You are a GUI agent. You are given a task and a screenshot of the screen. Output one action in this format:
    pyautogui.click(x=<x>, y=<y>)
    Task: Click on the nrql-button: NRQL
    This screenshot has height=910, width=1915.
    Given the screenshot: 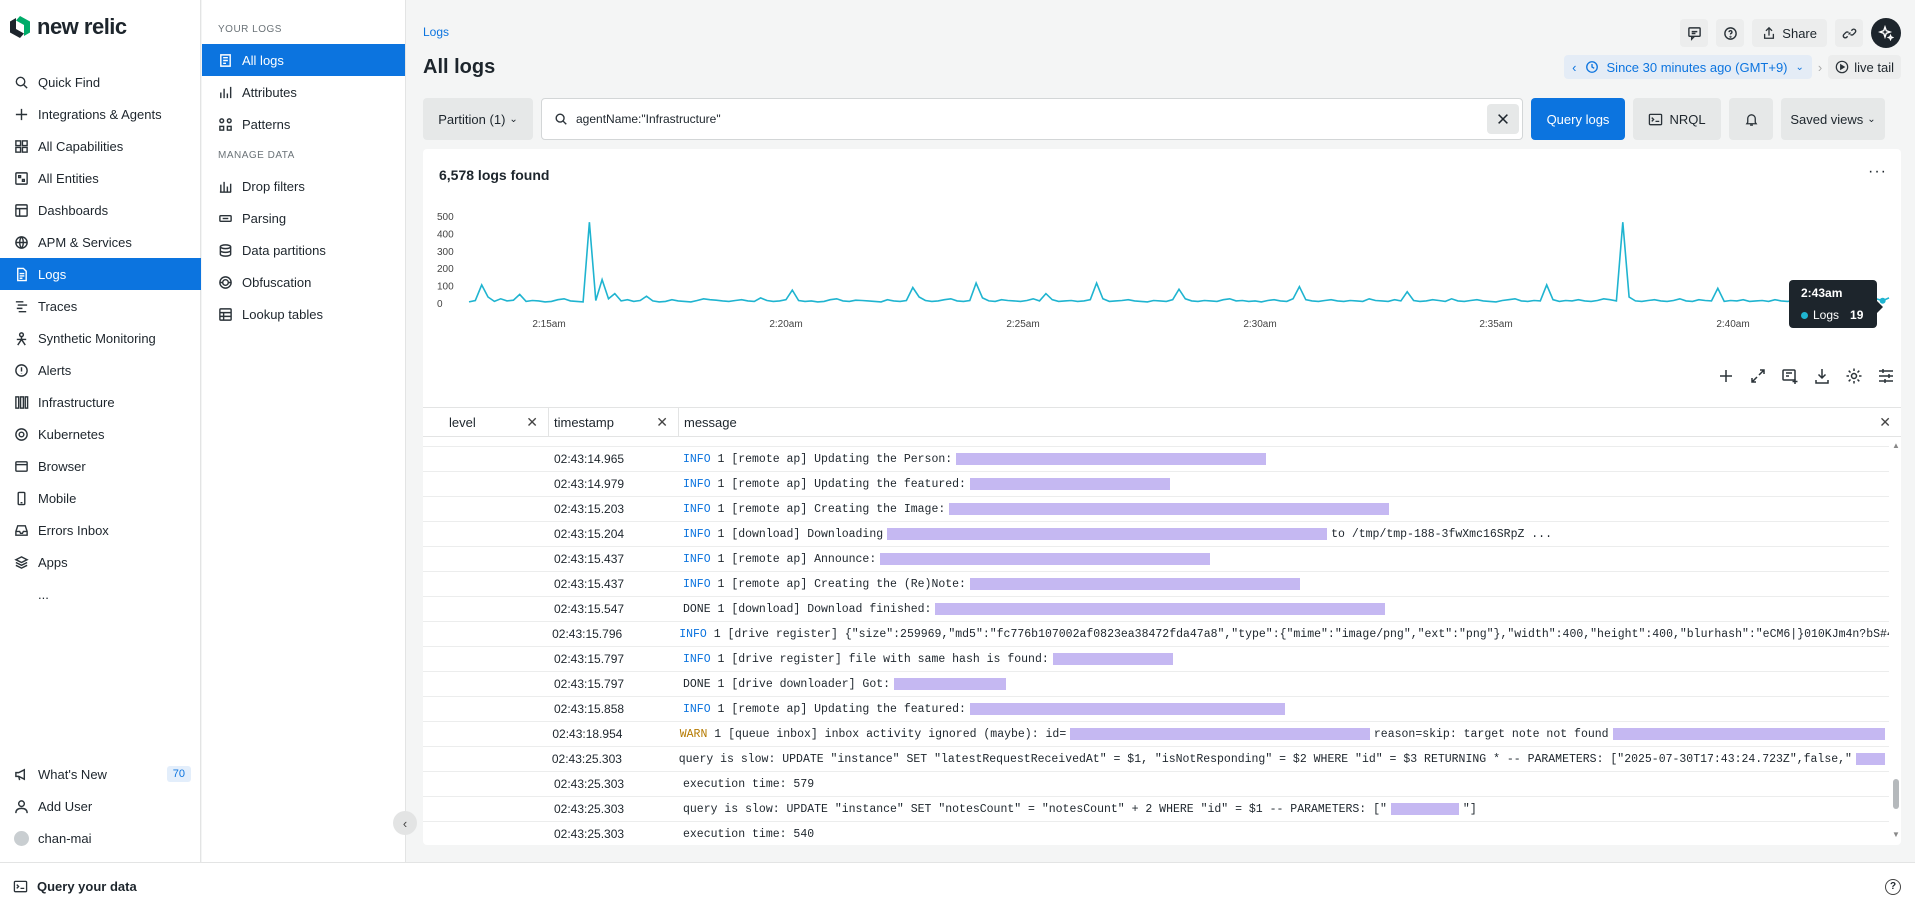 What is the action you would take?
    pyautogui.click(x=1677, y=119)
    